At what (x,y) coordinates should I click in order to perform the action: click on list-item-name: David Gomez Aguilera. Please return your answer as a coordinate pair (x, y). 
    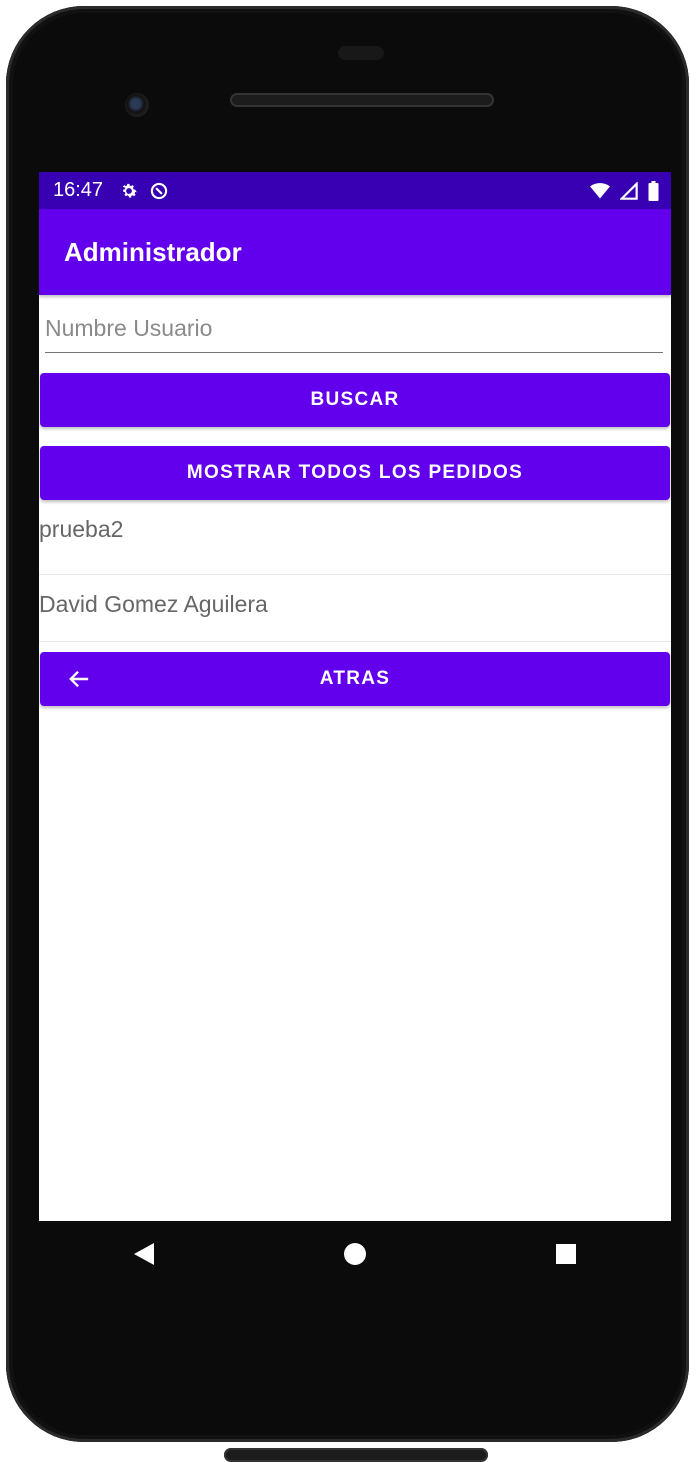
    Looking at the image, I should click on (153, 604).